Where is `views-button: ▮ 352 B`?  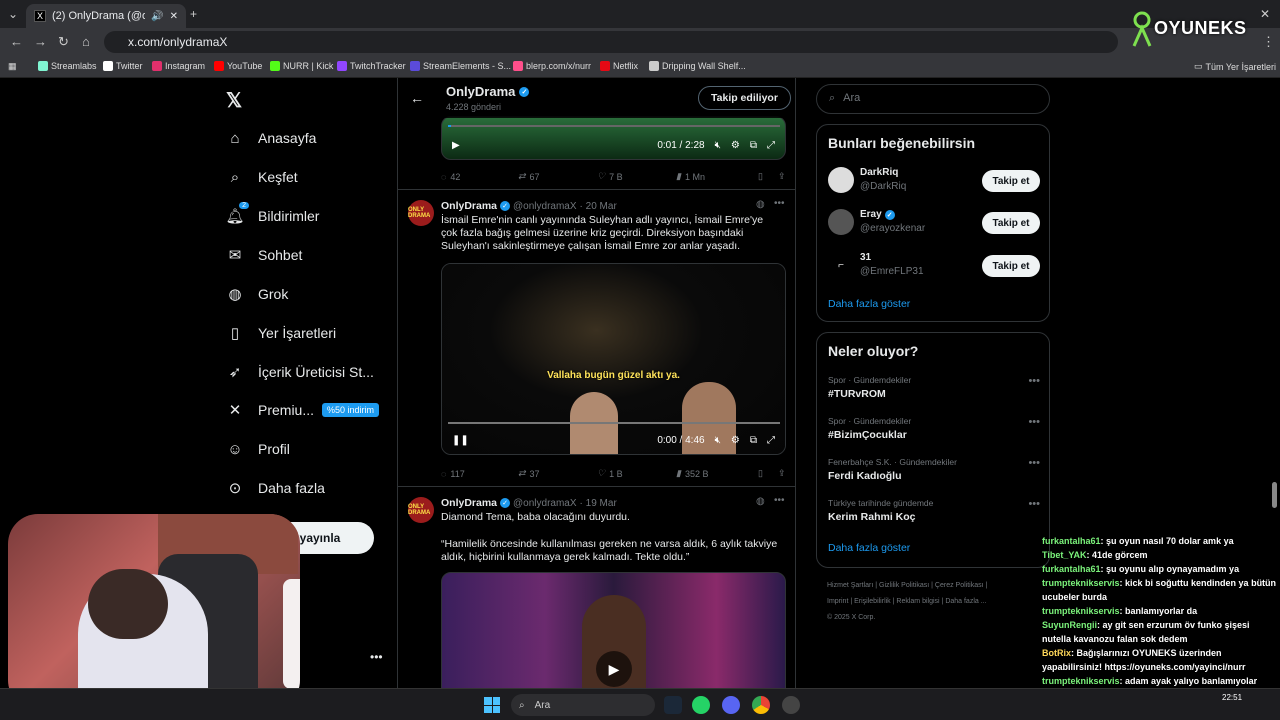 views-button: ▮ 352 B is located at coordinates (717, 473).